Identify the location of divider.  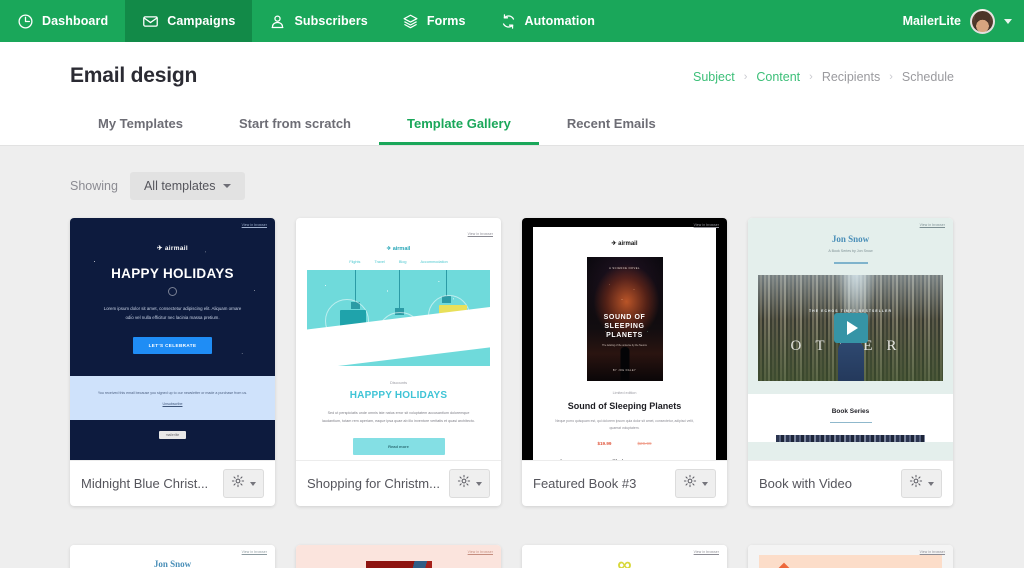
(850, 422).